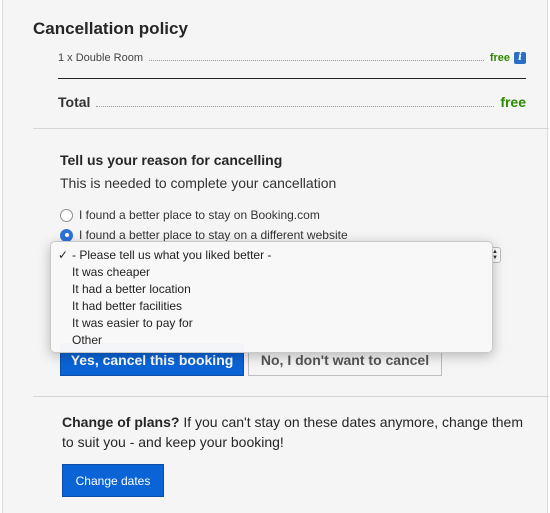  What do you see at coordinates (74, 102) in the screenshot?
I see `total-label: Total` at bounding box center [74, 102].